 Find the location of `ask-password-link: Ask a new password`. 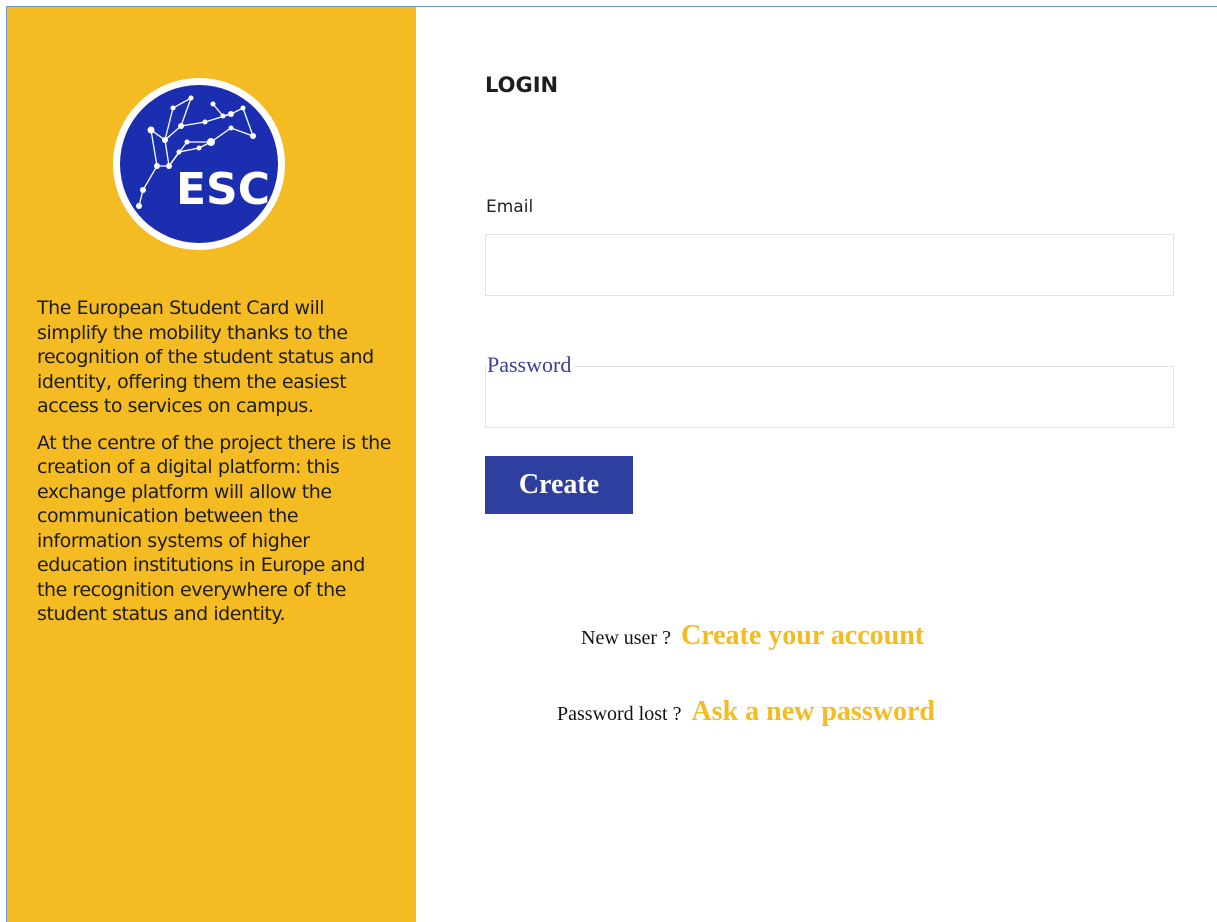

ask-password-link: Ask a new password is located at coordinates (813, 711).